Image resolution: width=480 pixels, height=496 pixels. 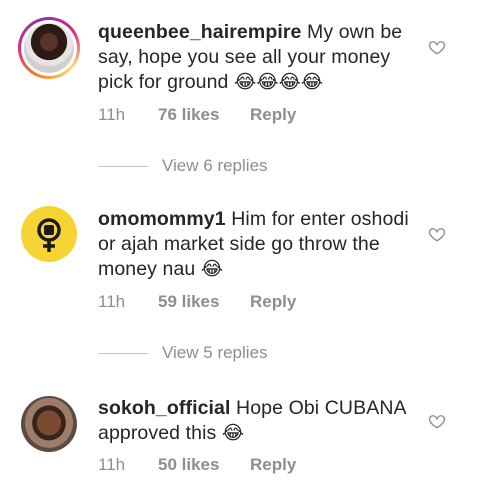 I want to click on female-fist-icon, so click(x=49, y=235).